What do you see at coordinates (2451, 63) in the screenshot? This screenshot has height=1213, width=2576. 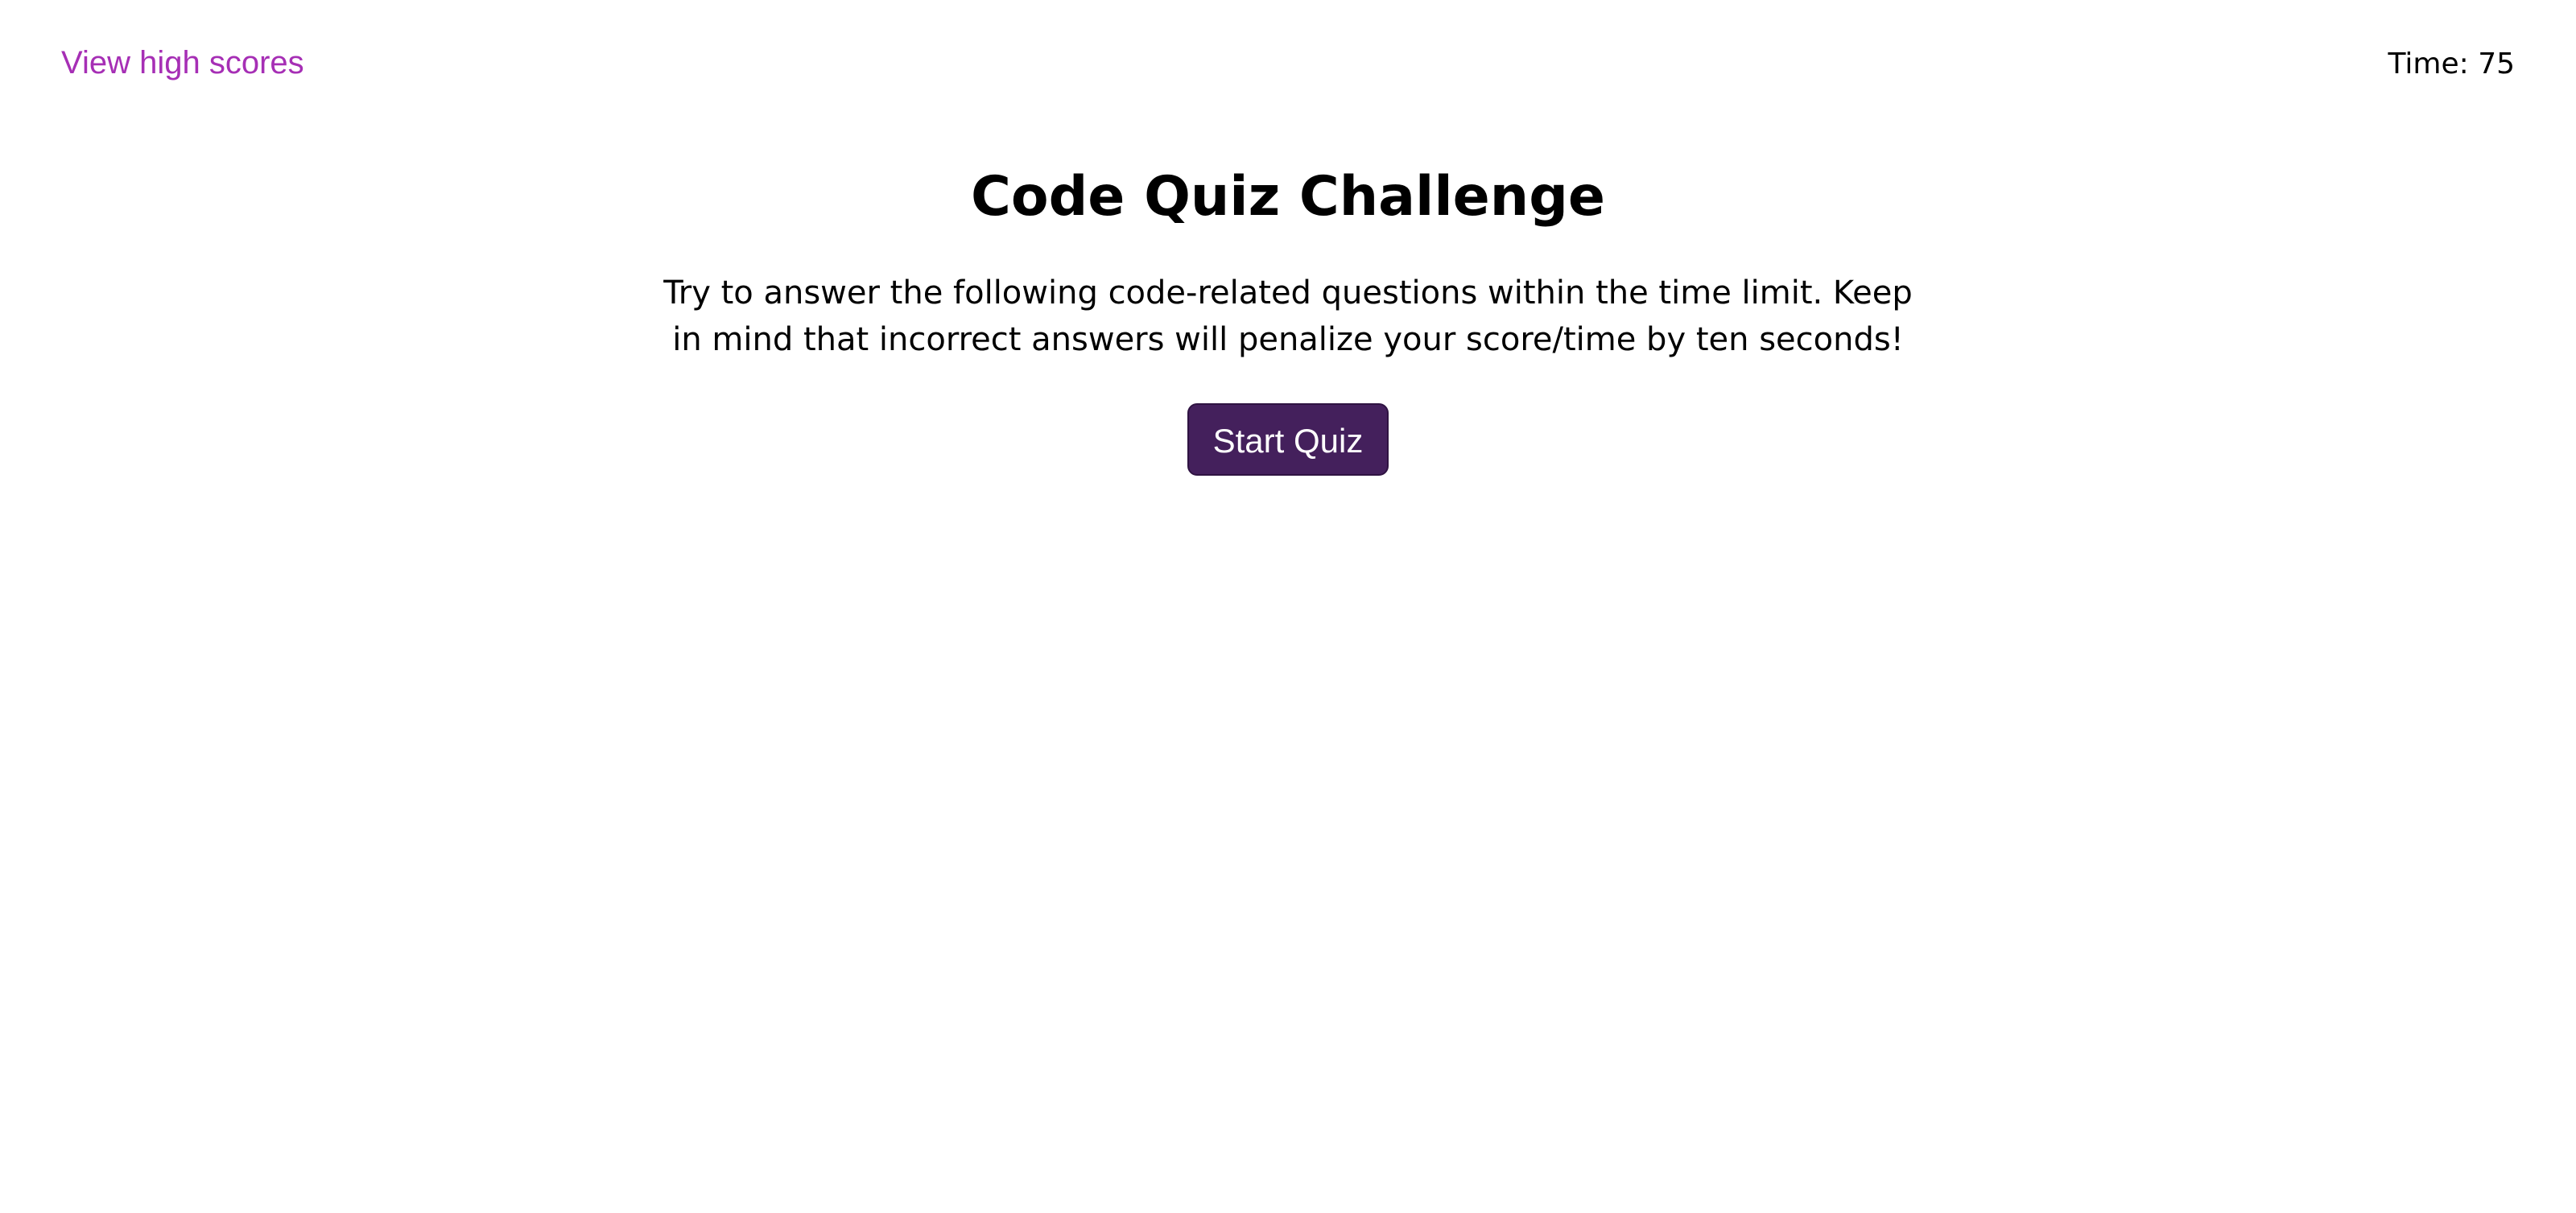 I see `timer-display: Time: 75` at bounding box center [2451, 63].